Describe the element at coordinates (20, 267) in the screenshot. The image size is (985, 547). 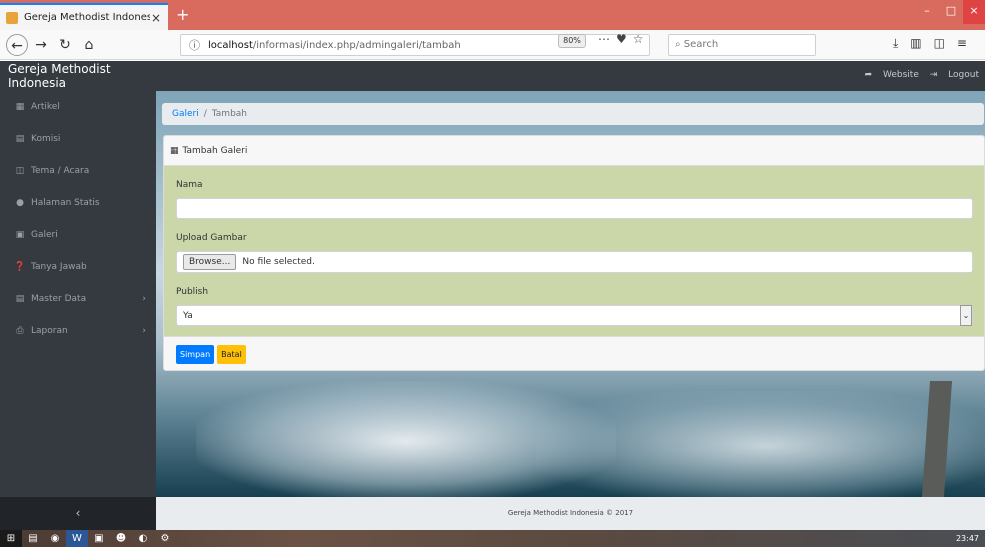
I see `question-icon: ❓` at that location.